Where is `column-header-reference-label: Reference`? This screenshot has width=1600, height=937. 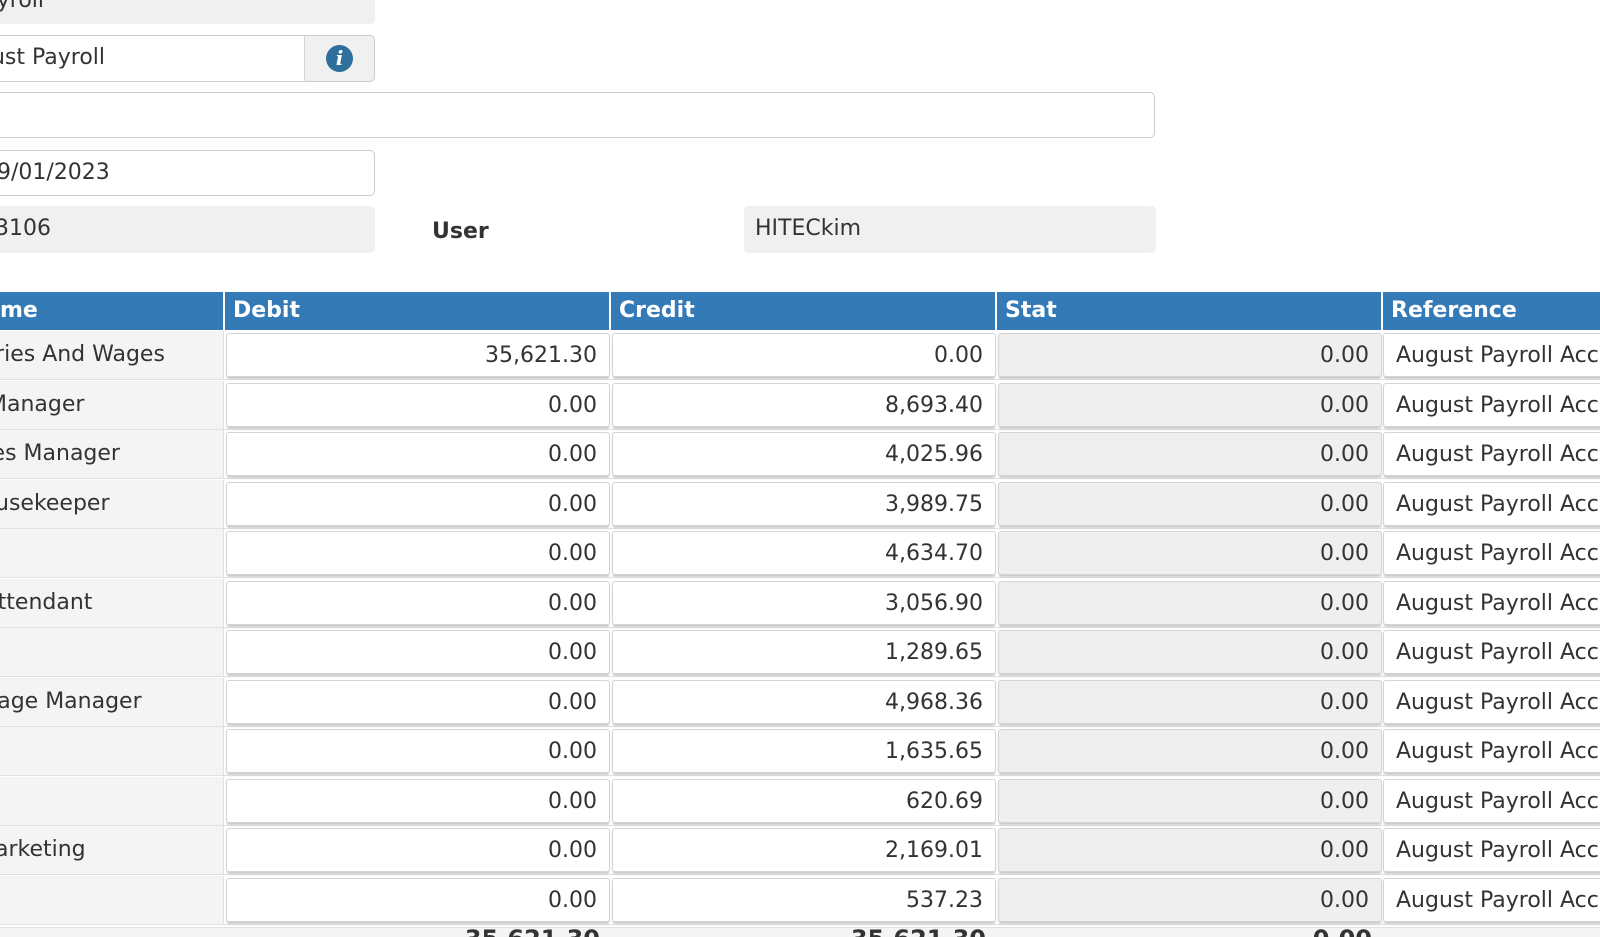 column-header-reference-label: Reference is located at coordinates (1454, 310).